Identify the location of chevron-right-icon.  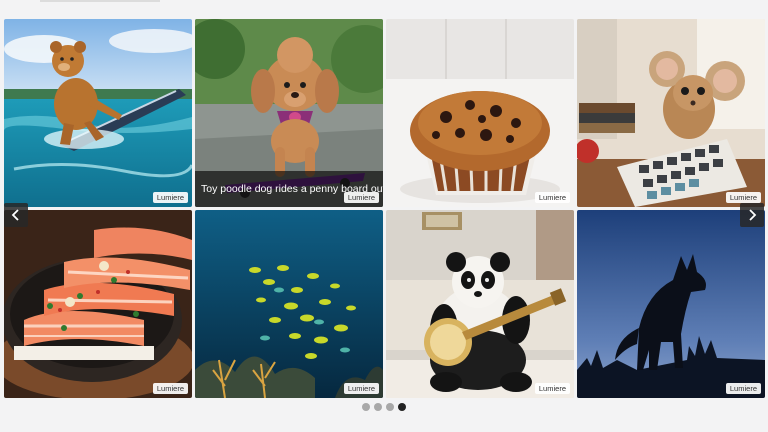
(753, 215).